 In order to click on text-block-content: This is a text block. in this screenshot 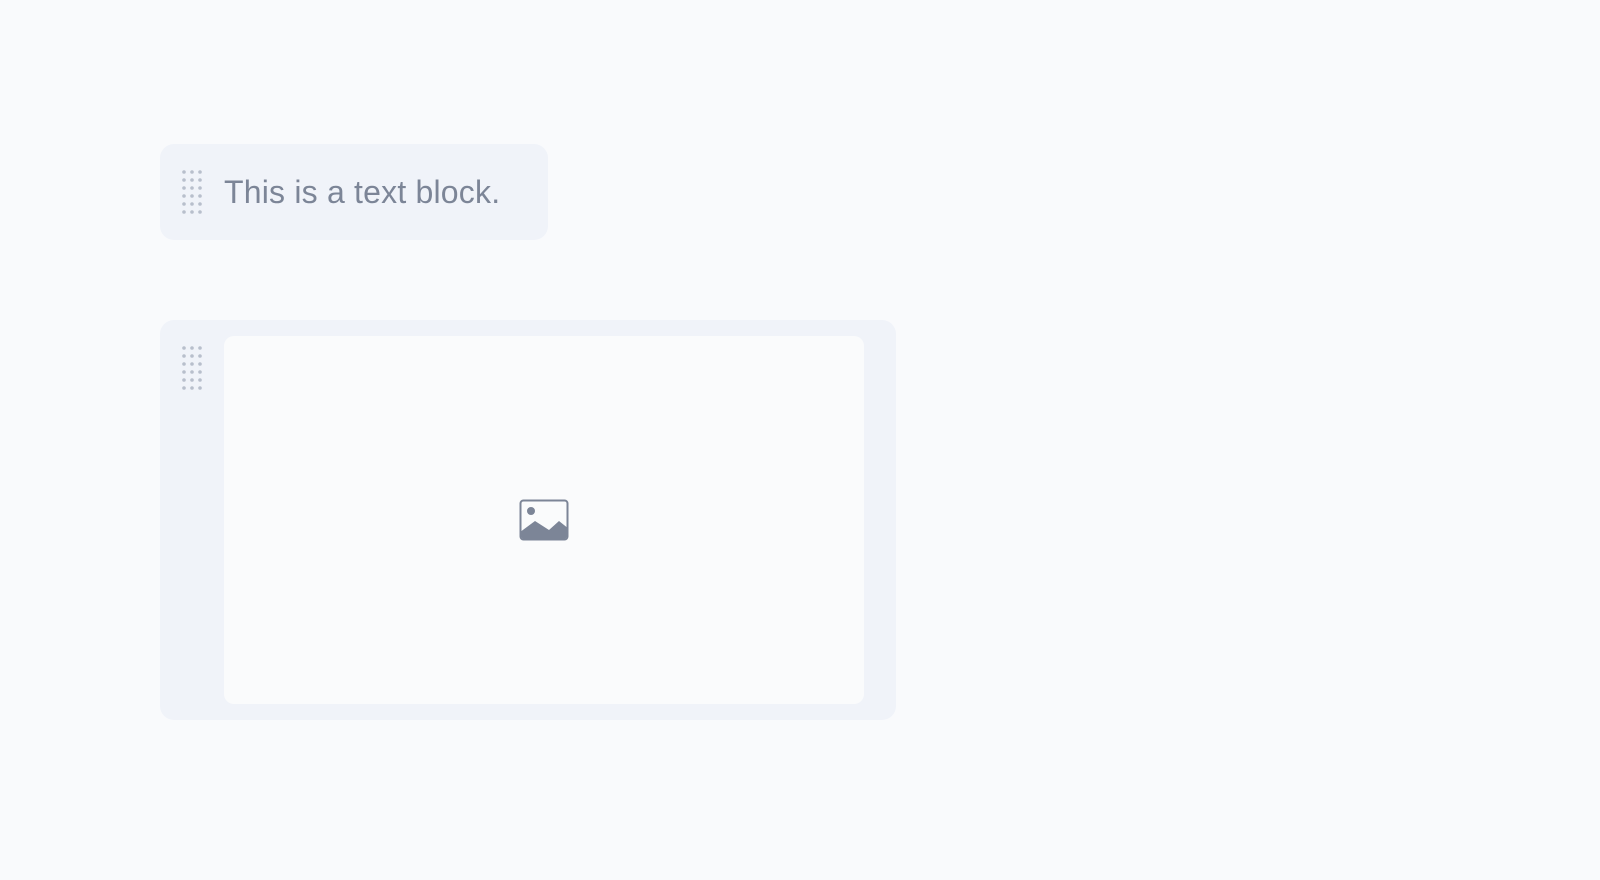, I will do `click(362, 192)`.